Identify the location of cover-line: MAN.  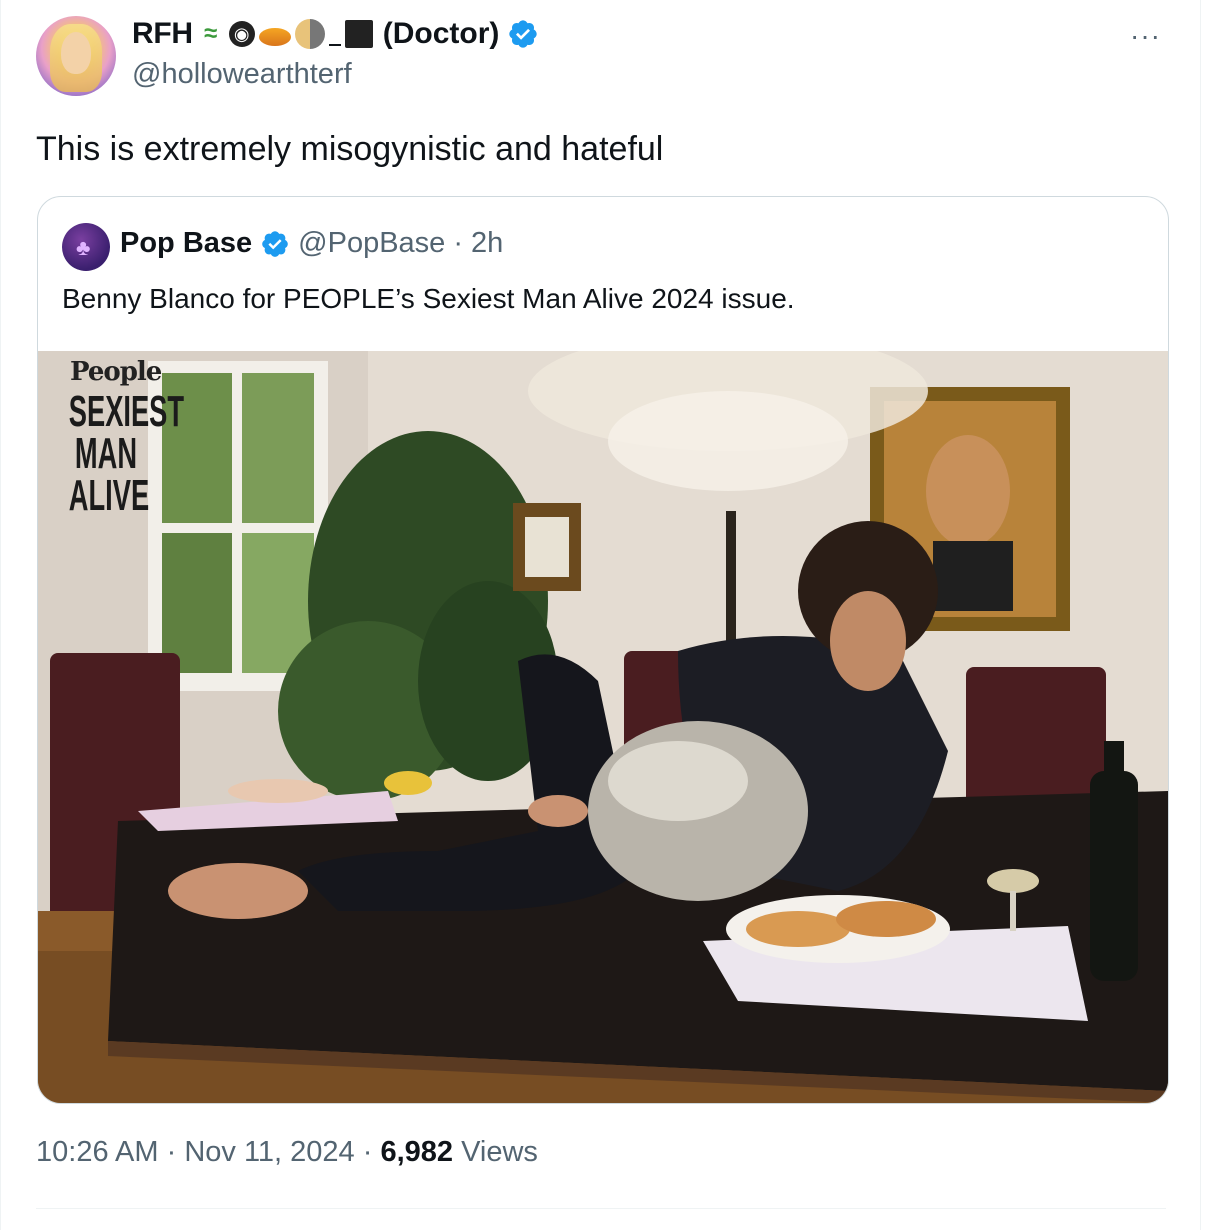
(106, 453).